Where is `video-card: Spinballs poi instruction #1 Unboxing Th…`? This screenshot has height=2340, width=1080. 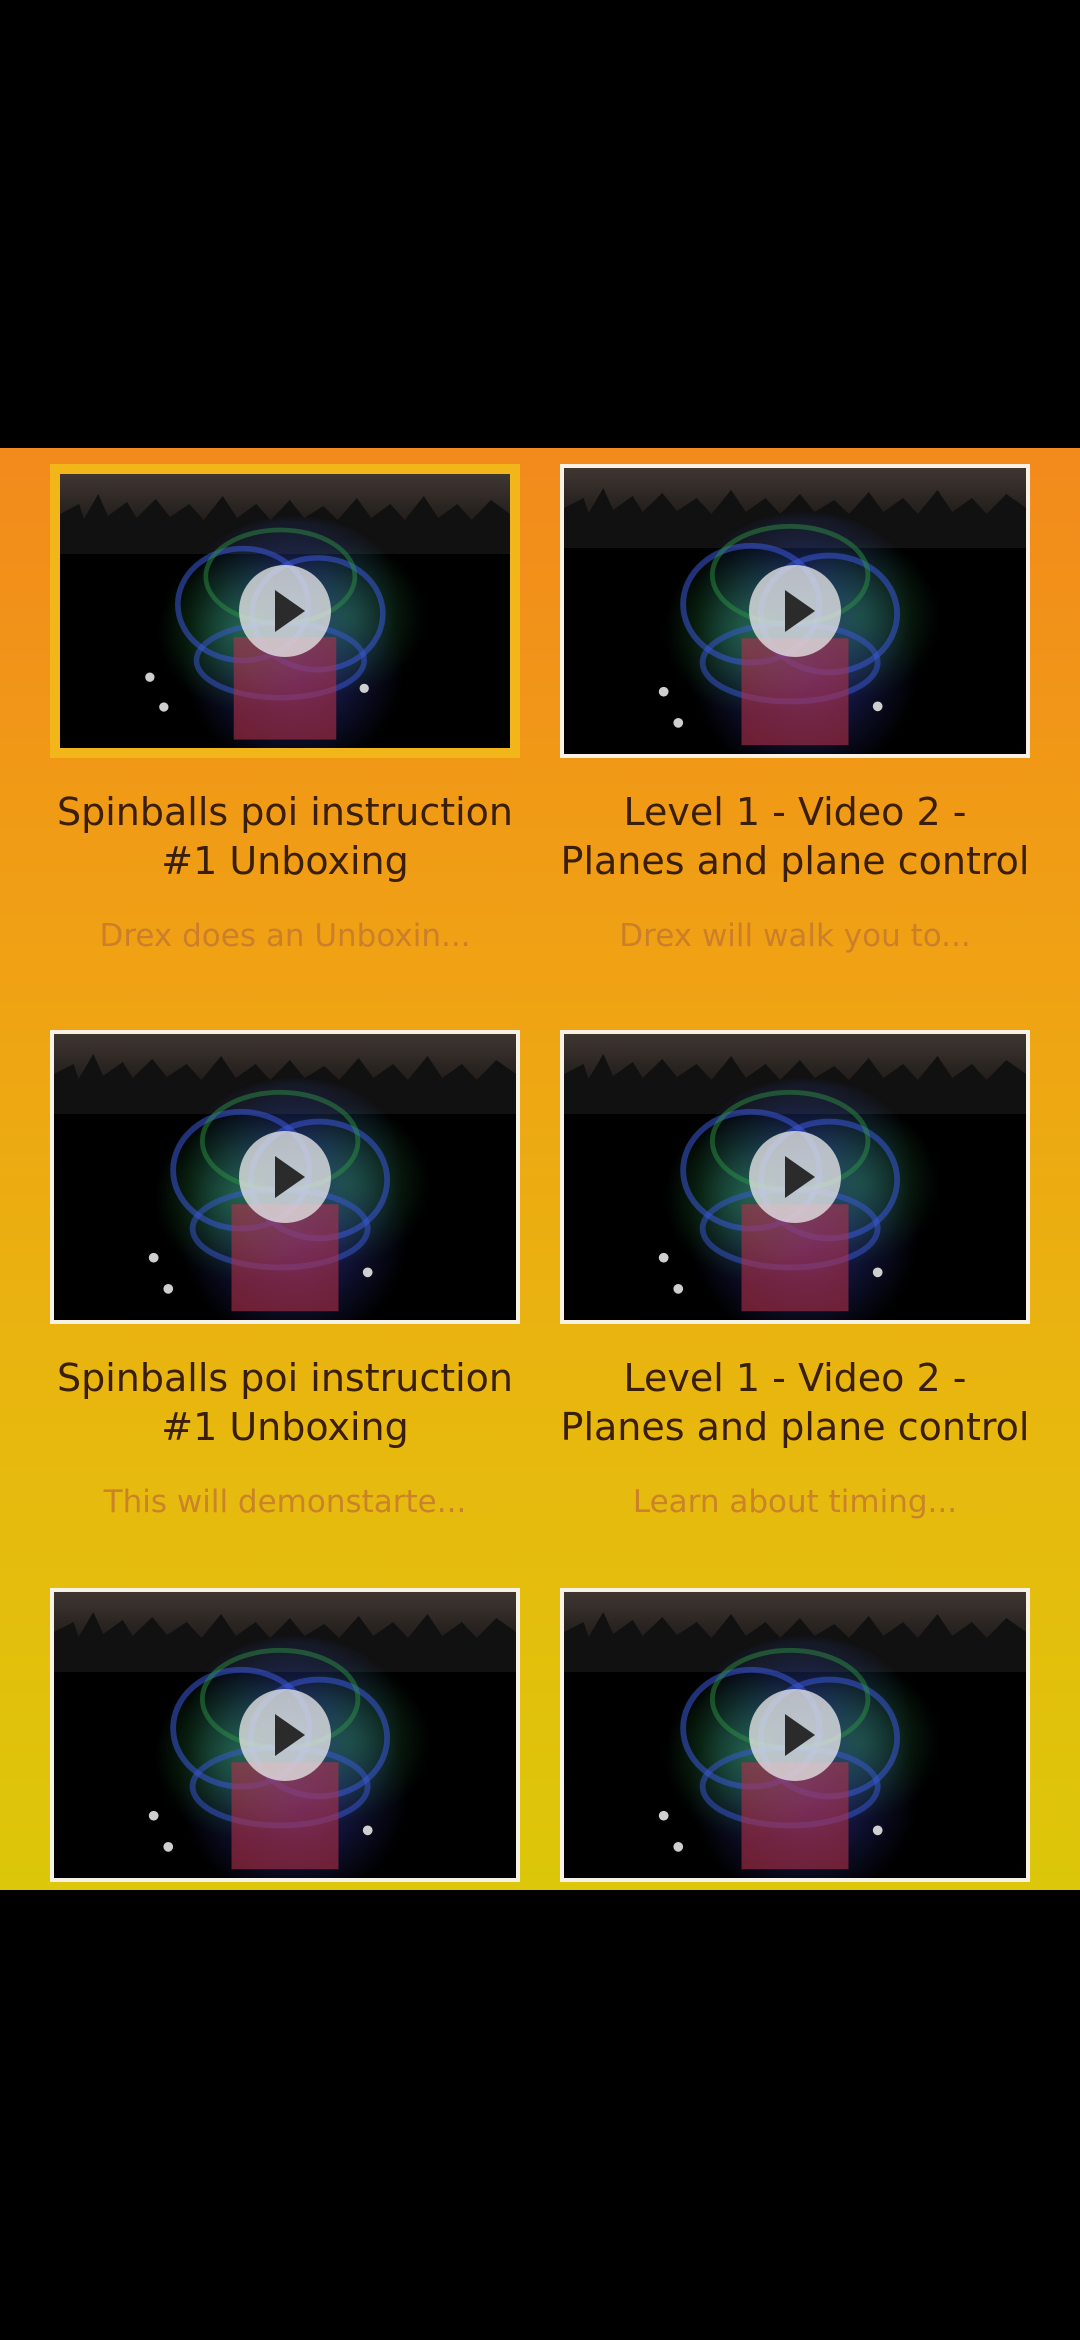
video-card: Spinballs poi instruction #1 Unboxing Th… is located at coordinates (285, 1275).